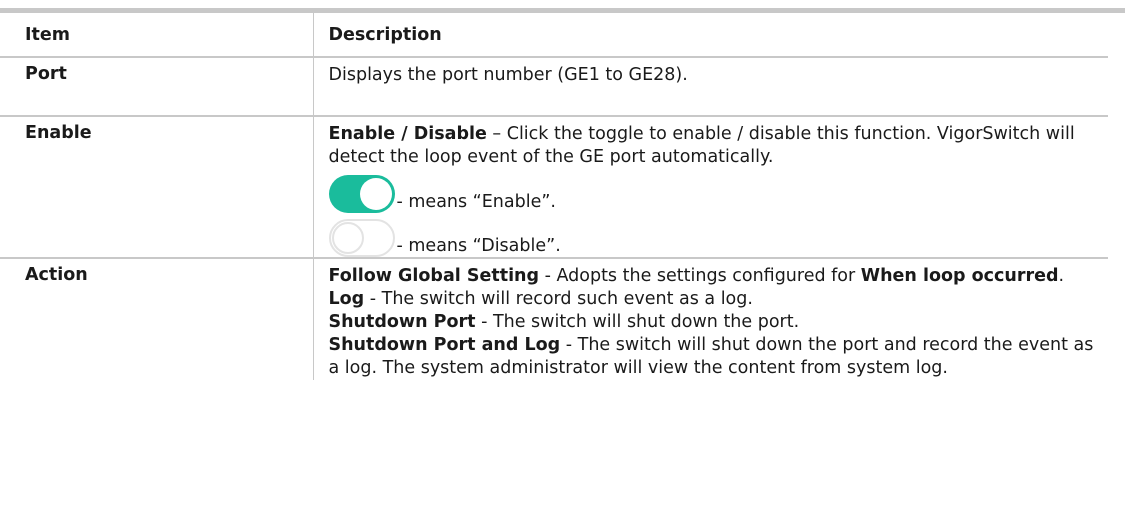  Describe the element at coordinates (718, 191) in the screenshot. I see `toggle-on-example: - means “Enable”.` at that location.